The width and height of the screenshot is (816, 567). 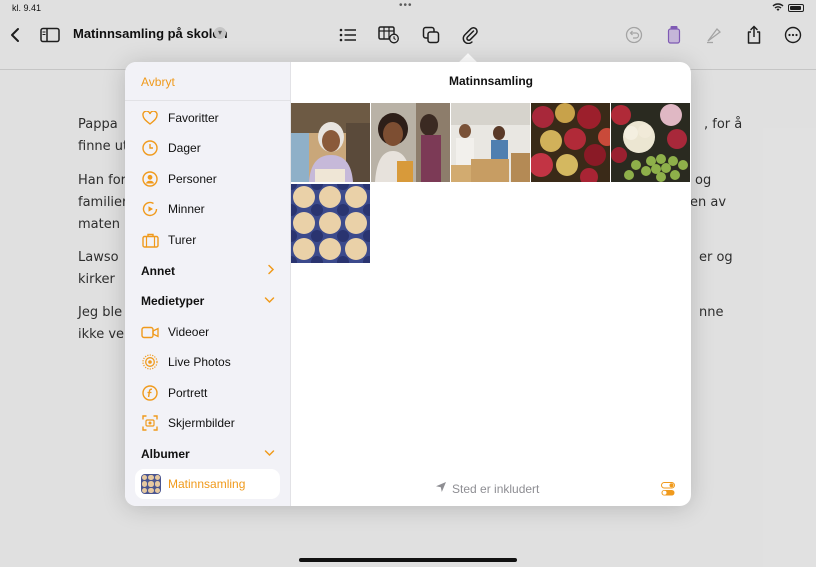 I want to click on sidebar-item-label: Minner, so click(x=186, y=209).